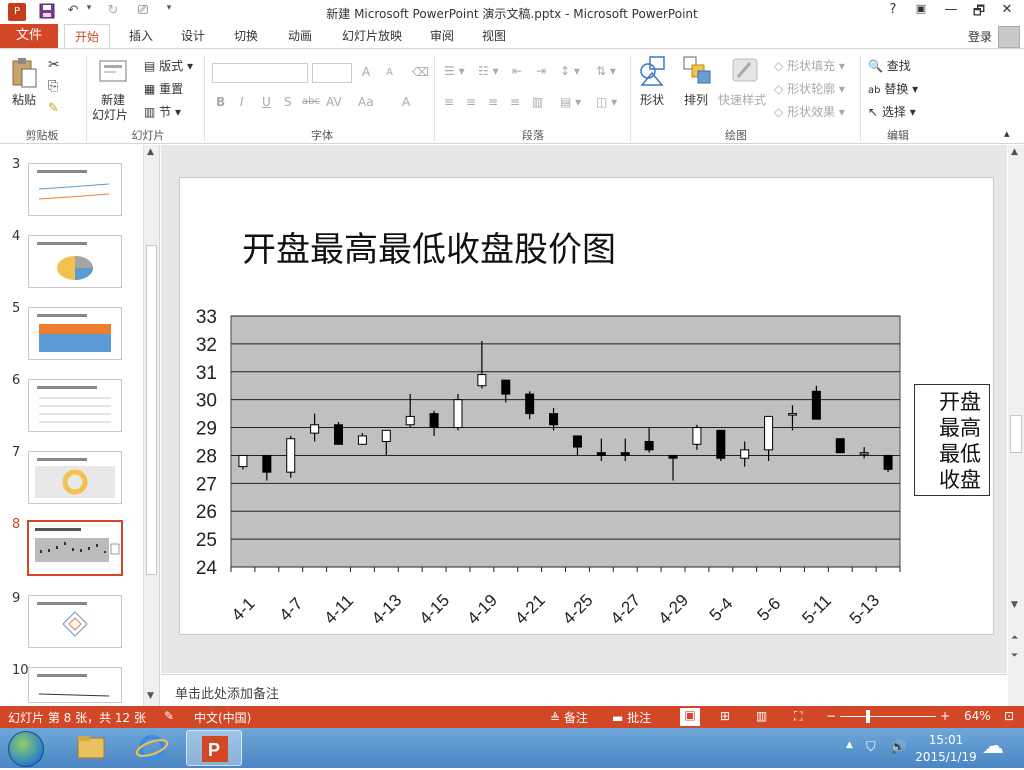  What do you see at coordinates (809, 65) in the screenshot?
I see `shape-fill-button: ◇ 形状填充 ▾` at bounding box center [809, 65].